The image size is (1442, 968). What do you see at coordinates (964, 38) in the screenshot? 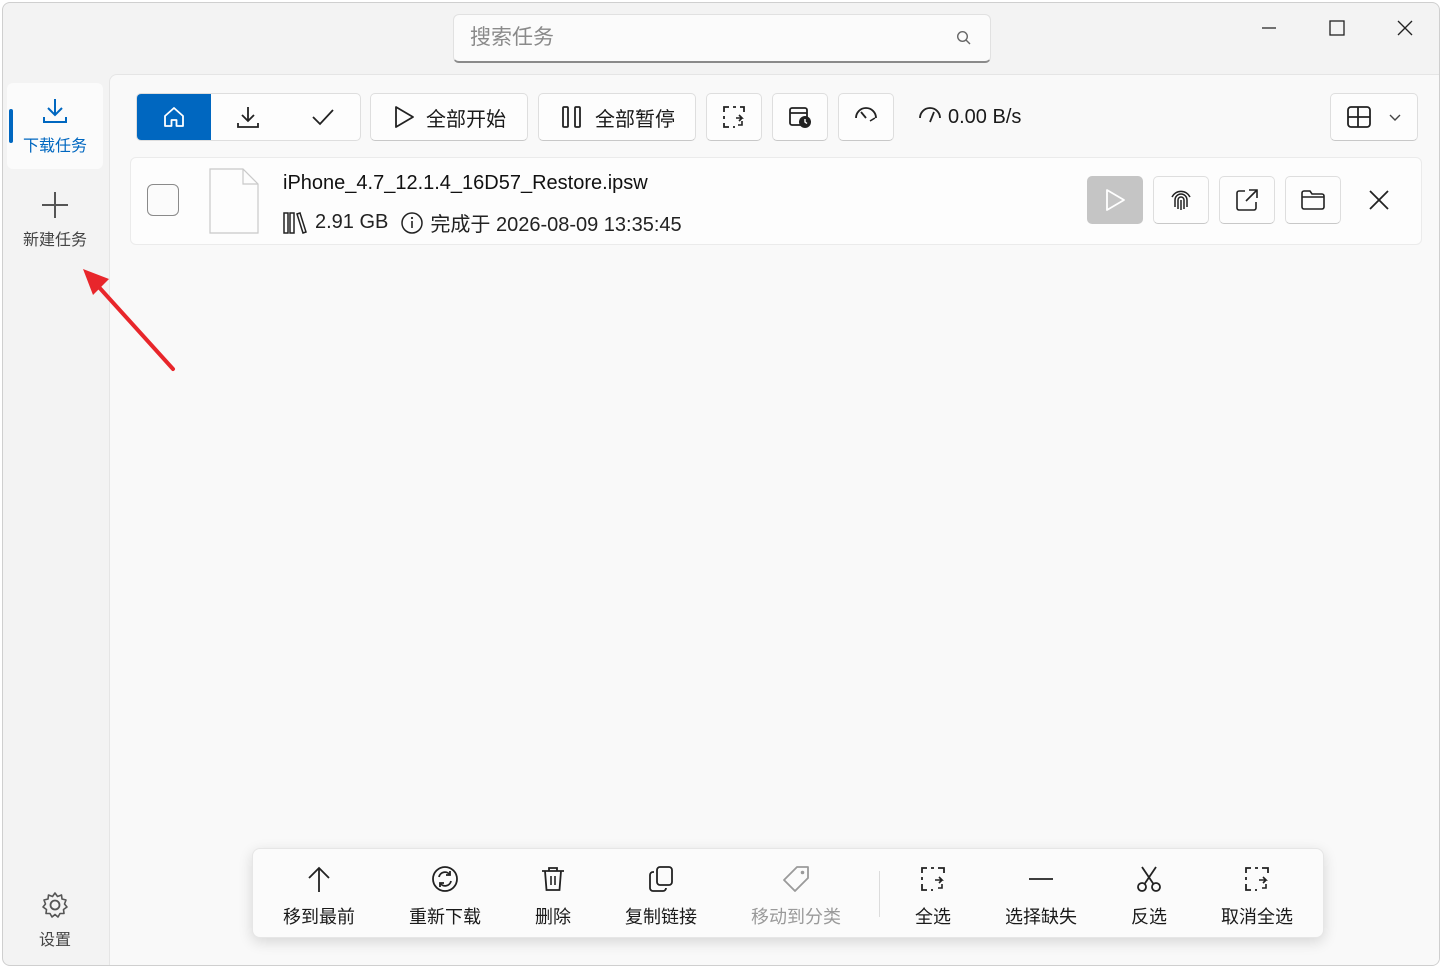
I see `search-icon` at bounding box center [964, 38].